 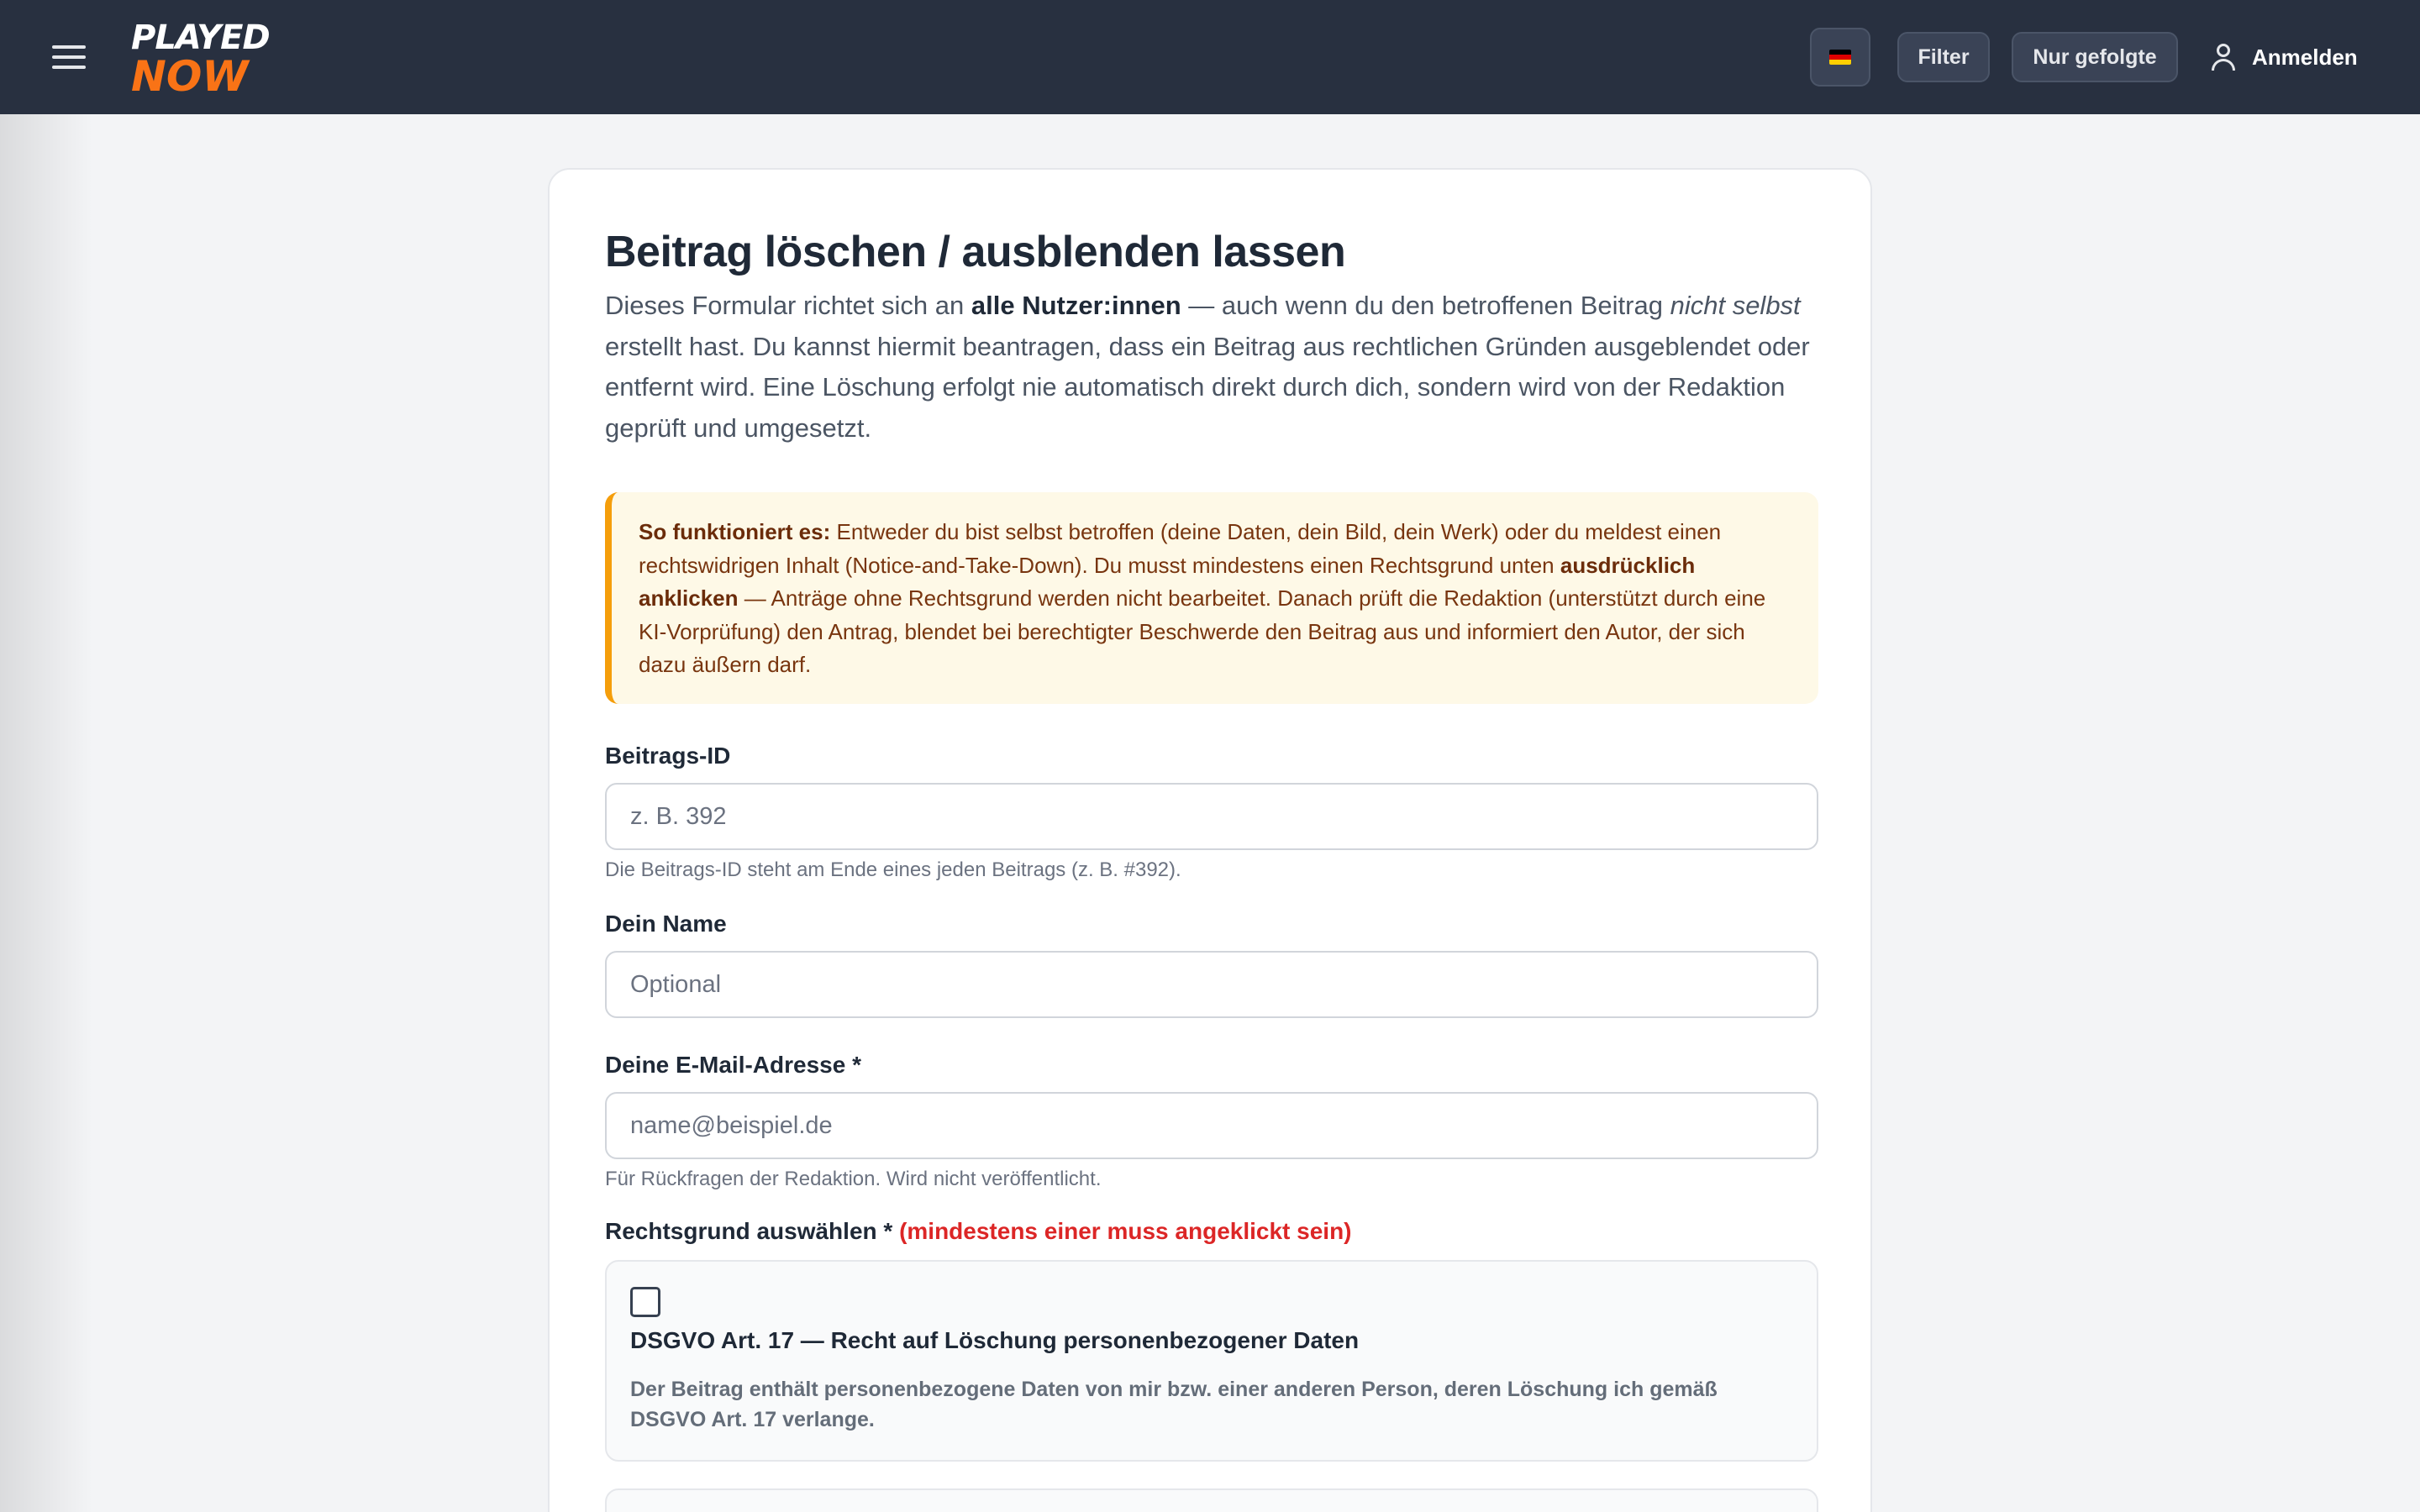 I want to click on reason-checkbox, so click(x=645, y=1302).